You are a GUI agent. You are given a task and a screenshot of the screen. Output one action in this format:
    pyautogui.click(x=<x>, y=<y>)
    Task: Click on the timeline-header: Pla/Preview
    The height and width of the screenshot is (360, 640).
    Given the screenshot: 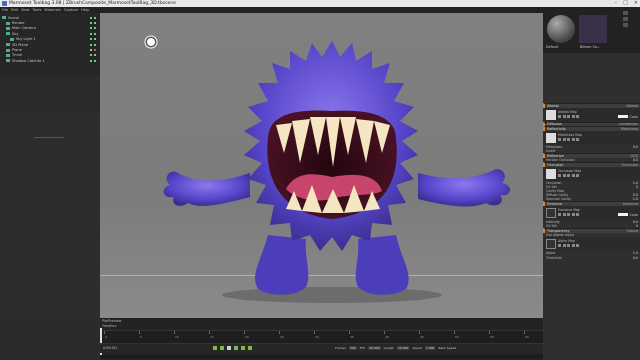 What is the action you would take?
    pyautogui.click(x=112, y=321)
    